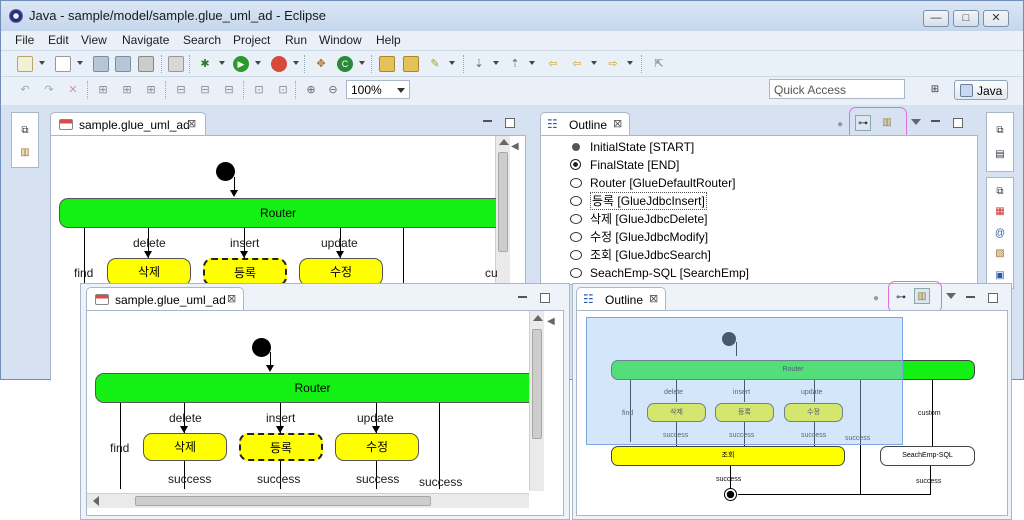 The width and height of the screenshot is (1024, 520). What do you see at coordinates (241, 64) in the screenshot?
I see `run-icon: ▶` at bounding box center [241, 64].